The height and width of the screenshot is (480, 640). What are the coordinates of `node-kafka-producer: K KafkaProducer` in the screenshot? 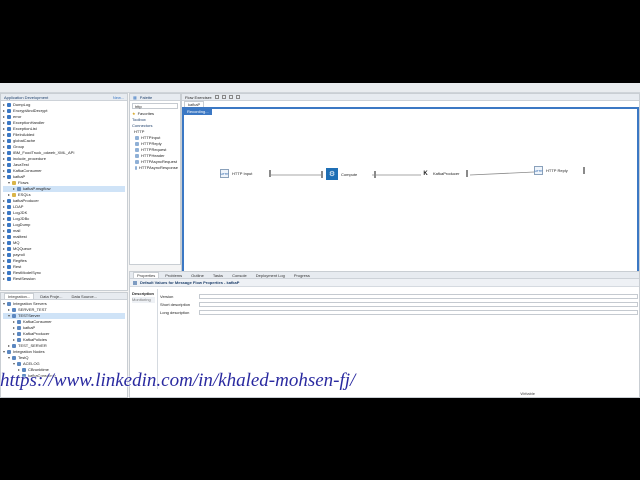 It's located at (445, 173).